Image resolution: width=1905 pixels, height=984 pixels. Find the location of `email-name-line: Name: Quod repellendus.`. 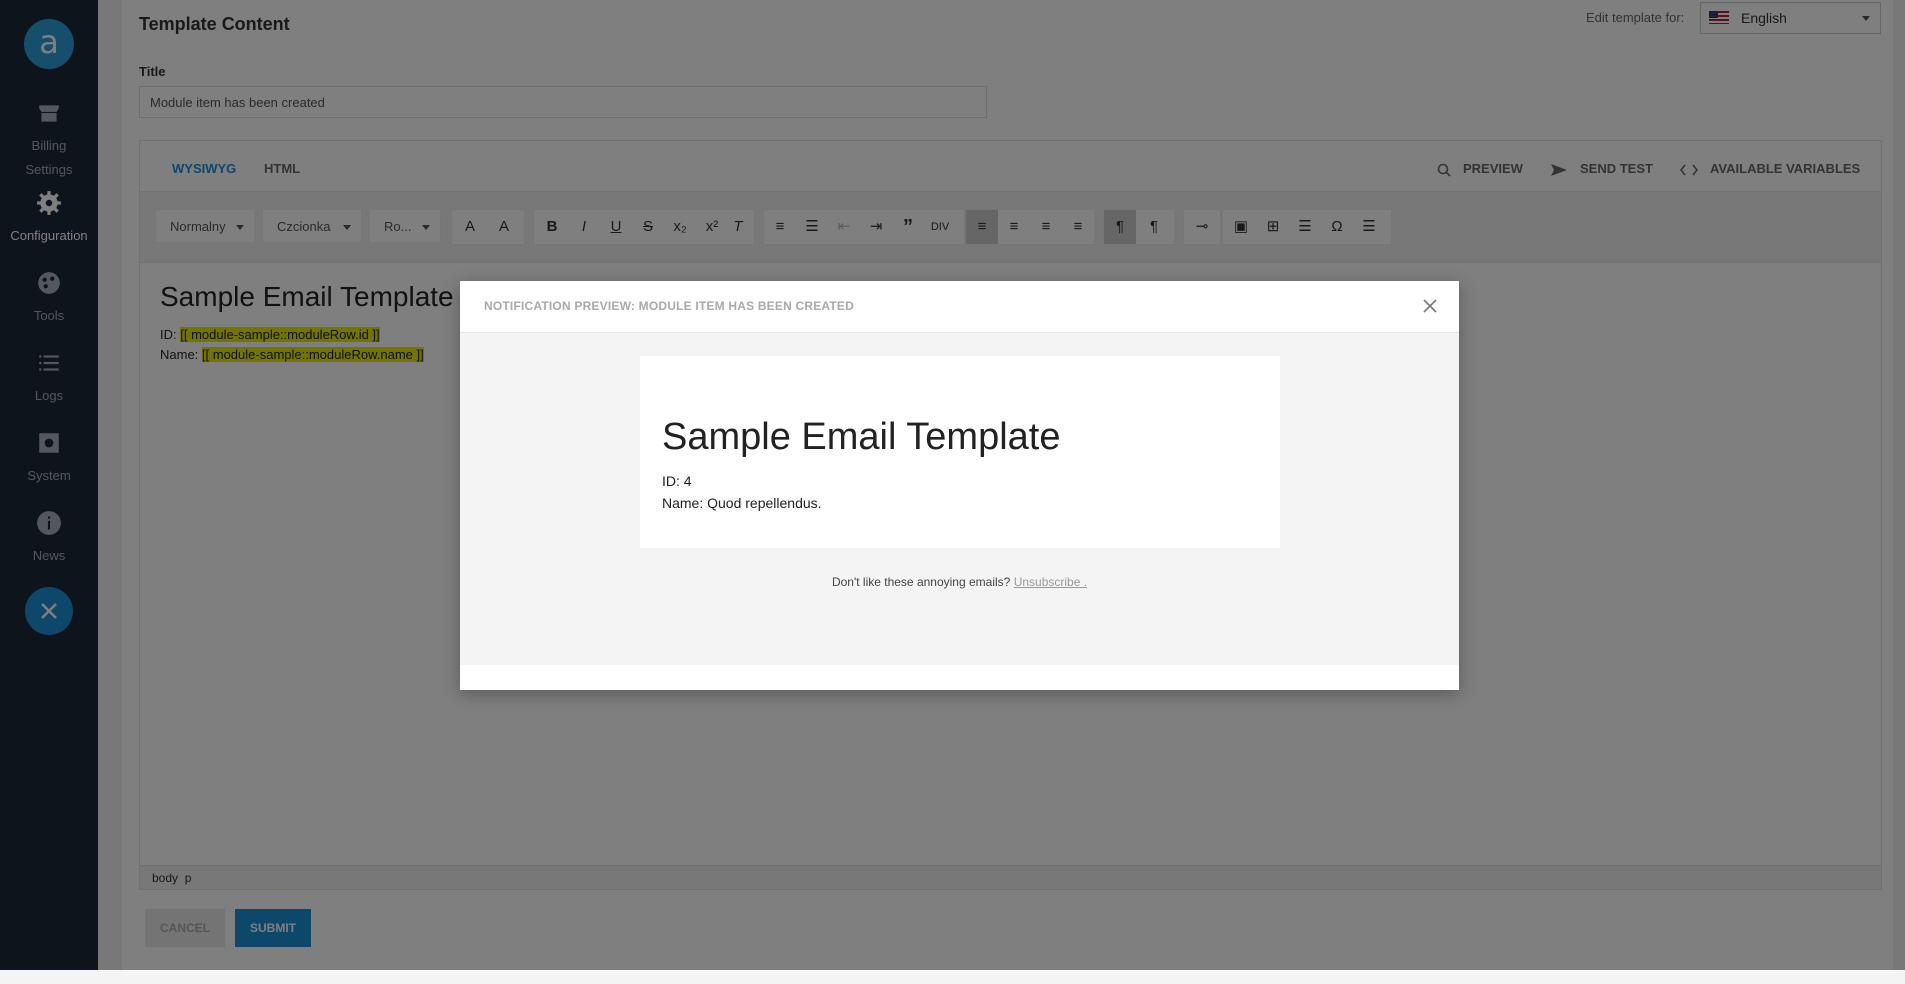

email-name-line: Name: Quod repellendus. is located at coordinates (742, 503).